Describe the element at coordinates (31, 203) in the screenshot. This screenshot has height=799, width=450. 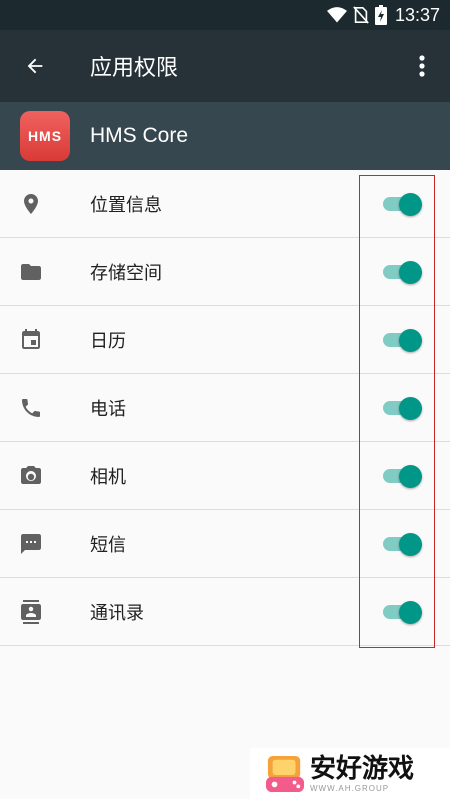
I see `location-icon` at that location.